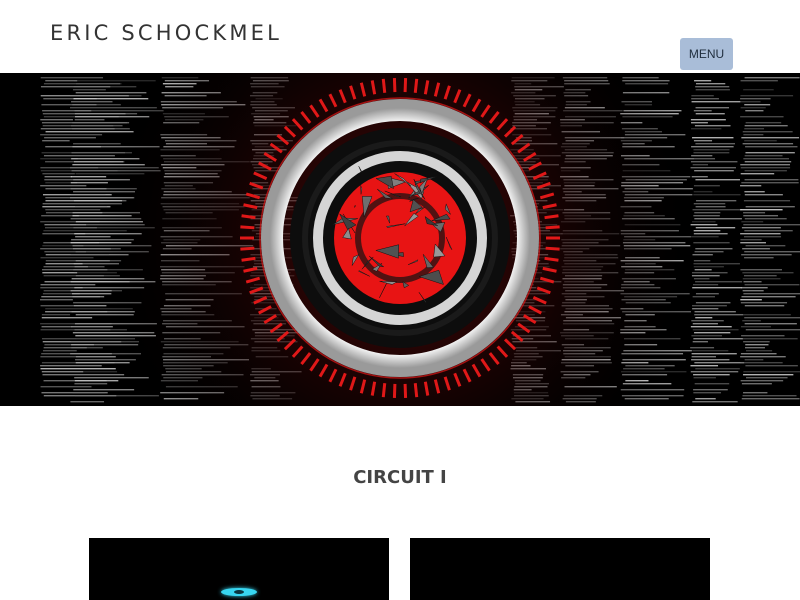 The height and width of the screenshot is (600, 800). I want to click on site-title: ERIC SCHOCKMEL, so click(166, 33).